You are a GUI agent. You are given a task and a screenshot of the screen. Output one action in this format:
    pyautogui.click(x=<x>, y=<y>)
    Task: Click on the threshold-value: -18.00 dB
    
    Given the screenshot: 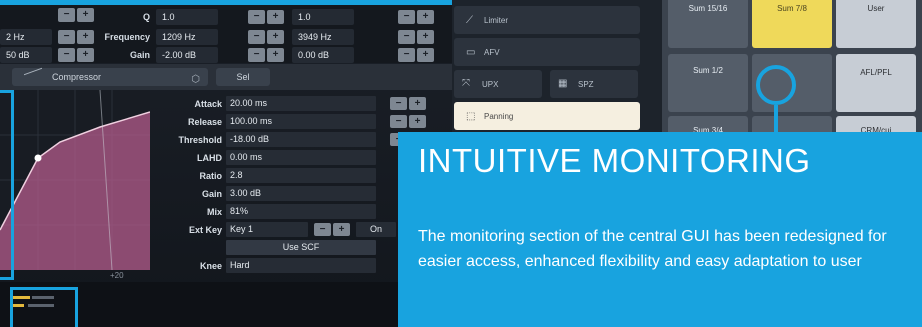 What is the action you would take?
    pyautogui.click(x=301, y=139)
    